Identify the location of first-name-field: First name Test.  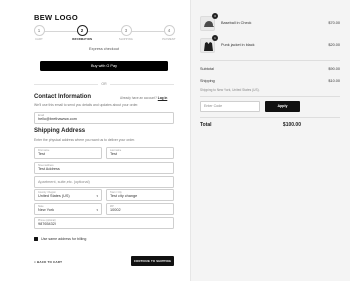
(68, 153).